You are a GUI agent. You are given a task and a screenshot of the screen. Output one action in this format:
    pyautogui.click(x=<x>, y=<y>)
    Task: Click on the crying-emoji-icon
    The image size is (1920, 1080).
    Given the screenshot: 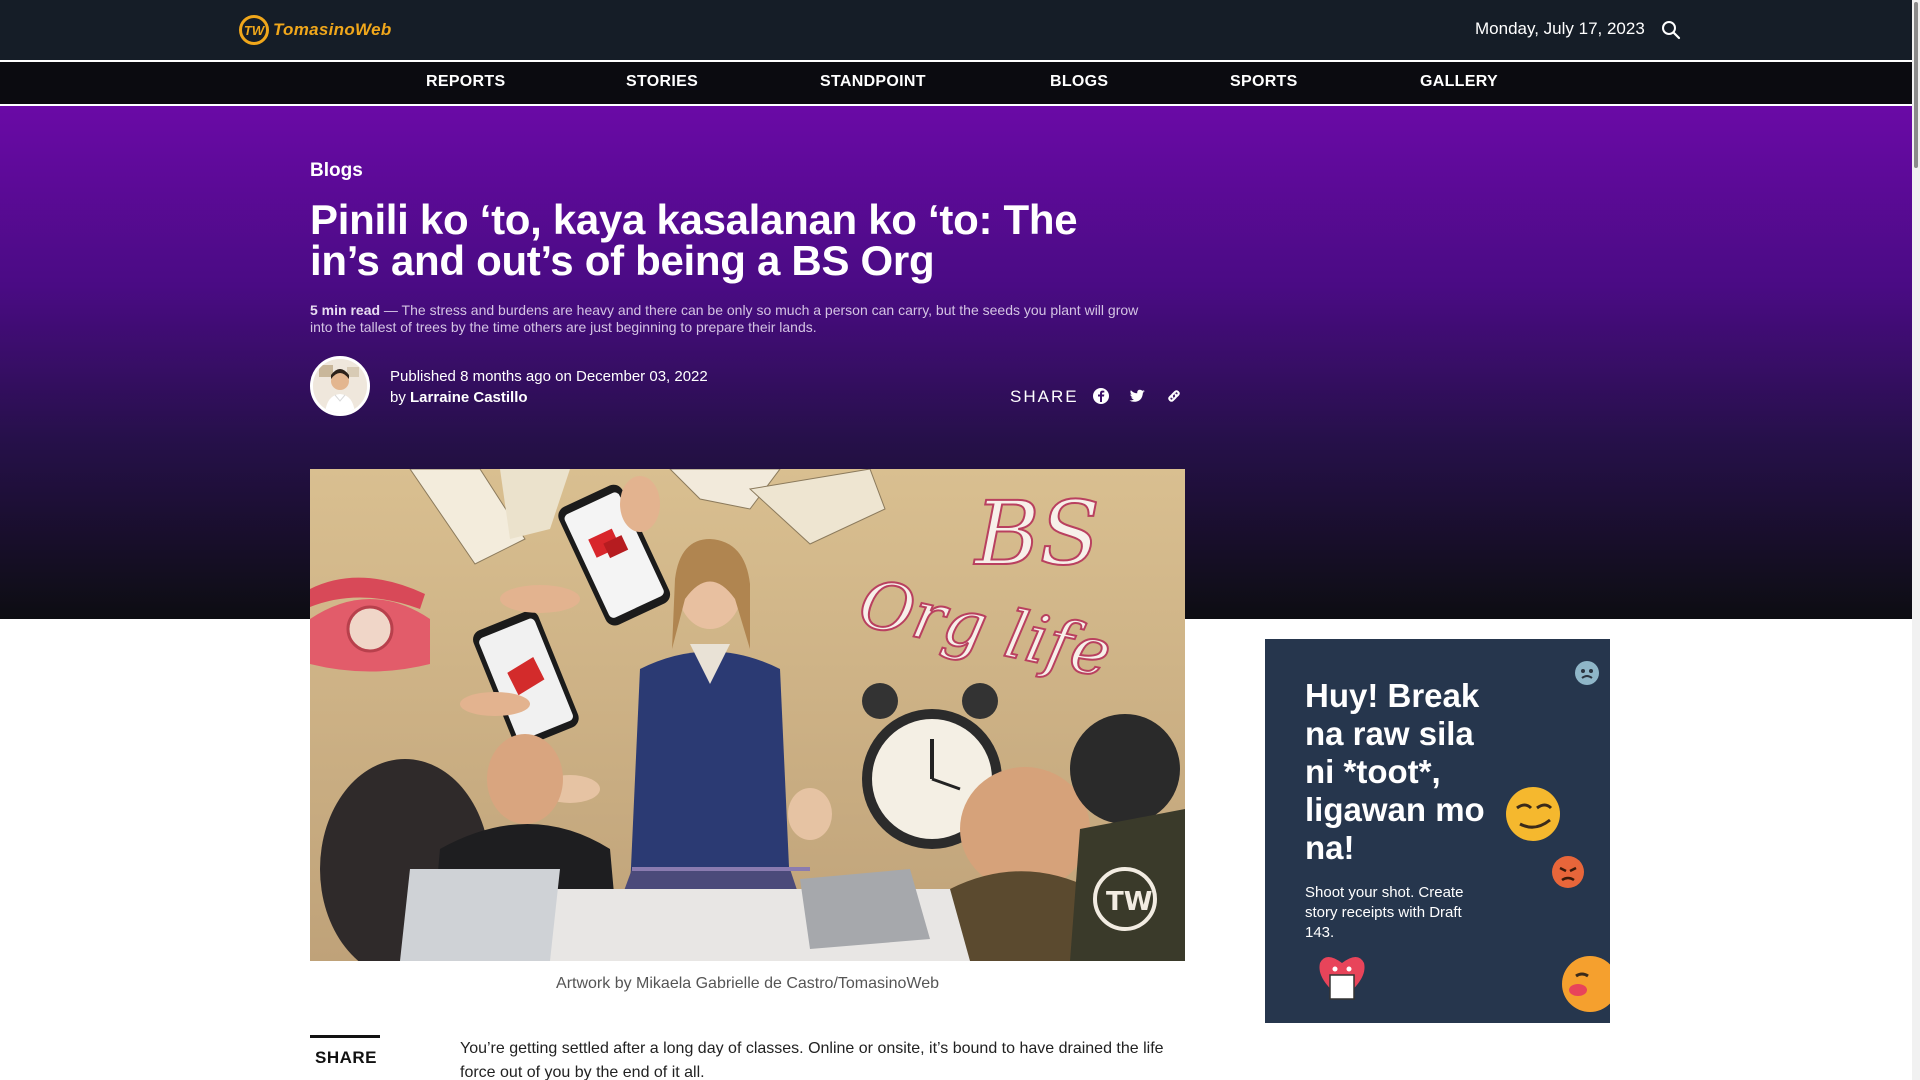 What is the action you would take?
    pyautogui.click(x=1587, y=673)
    